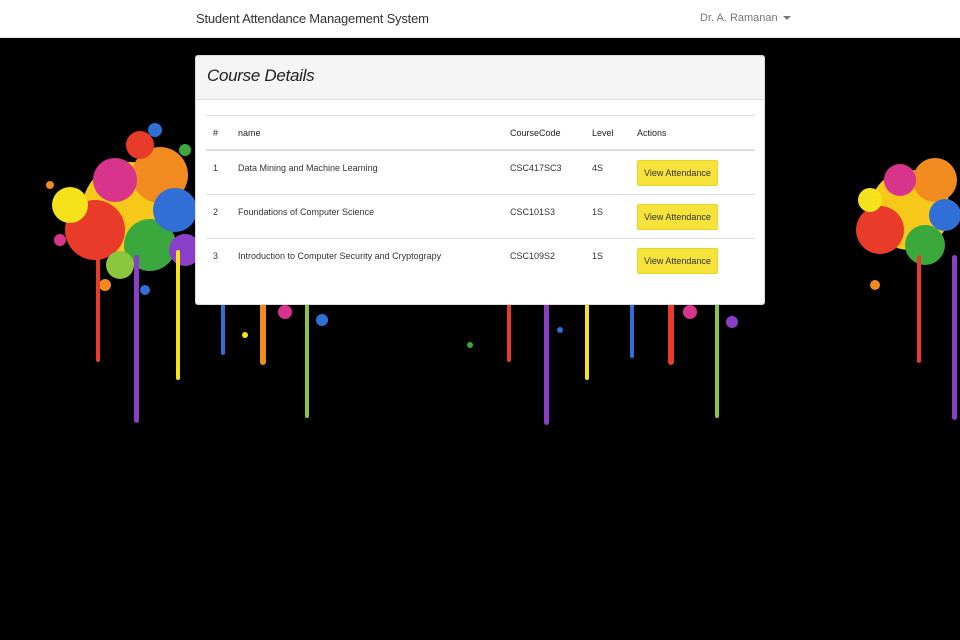  I want to click on paint-splatter-center, so click(602, 362).